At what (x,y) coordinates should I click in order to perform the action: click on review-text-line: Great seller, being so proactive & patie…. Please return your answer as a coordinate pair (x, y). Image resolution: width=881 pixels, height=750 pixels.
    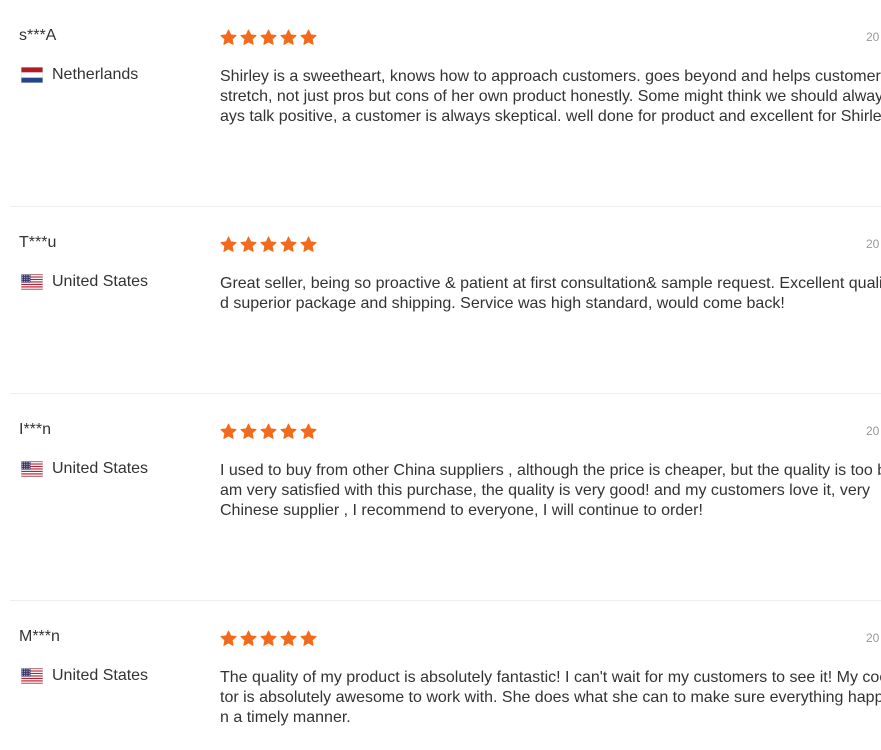
    Looking at the image, I should click on (550, 283).